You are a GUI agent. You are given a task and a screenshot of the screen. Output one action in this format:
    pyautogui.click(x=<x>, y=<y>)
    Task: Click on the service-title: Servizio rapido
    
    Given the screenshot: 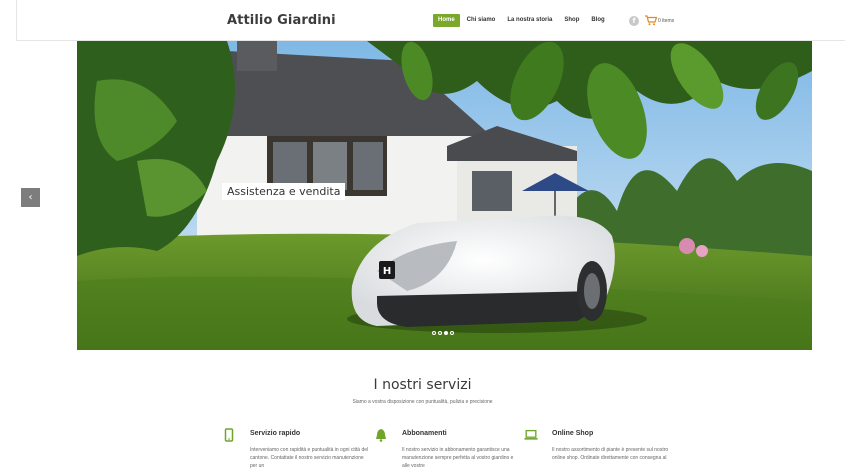 What is the action you would take?
    pyautogui.click(x=275, y=433)
    